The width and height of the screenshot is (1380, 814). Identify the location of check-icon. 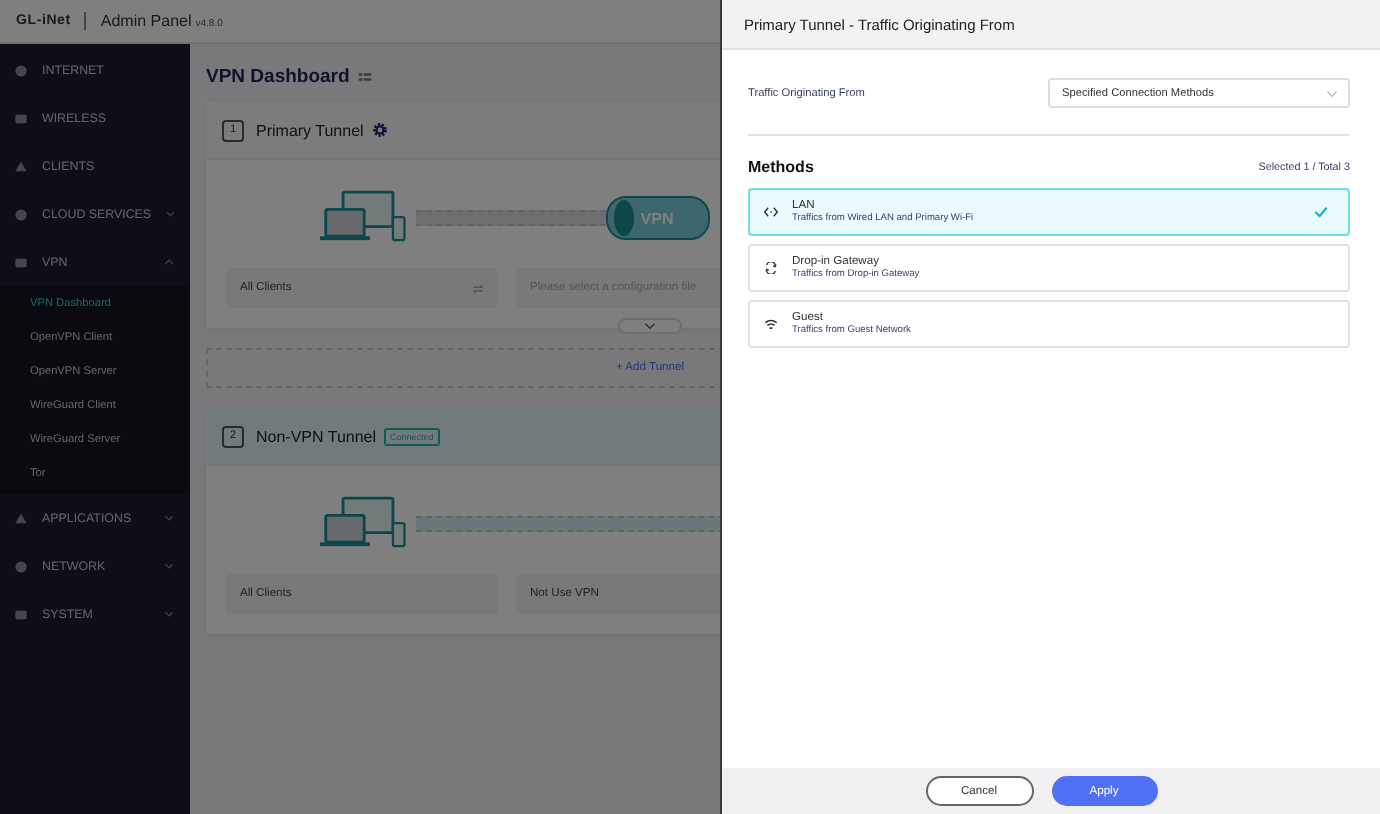
(1321, 212).